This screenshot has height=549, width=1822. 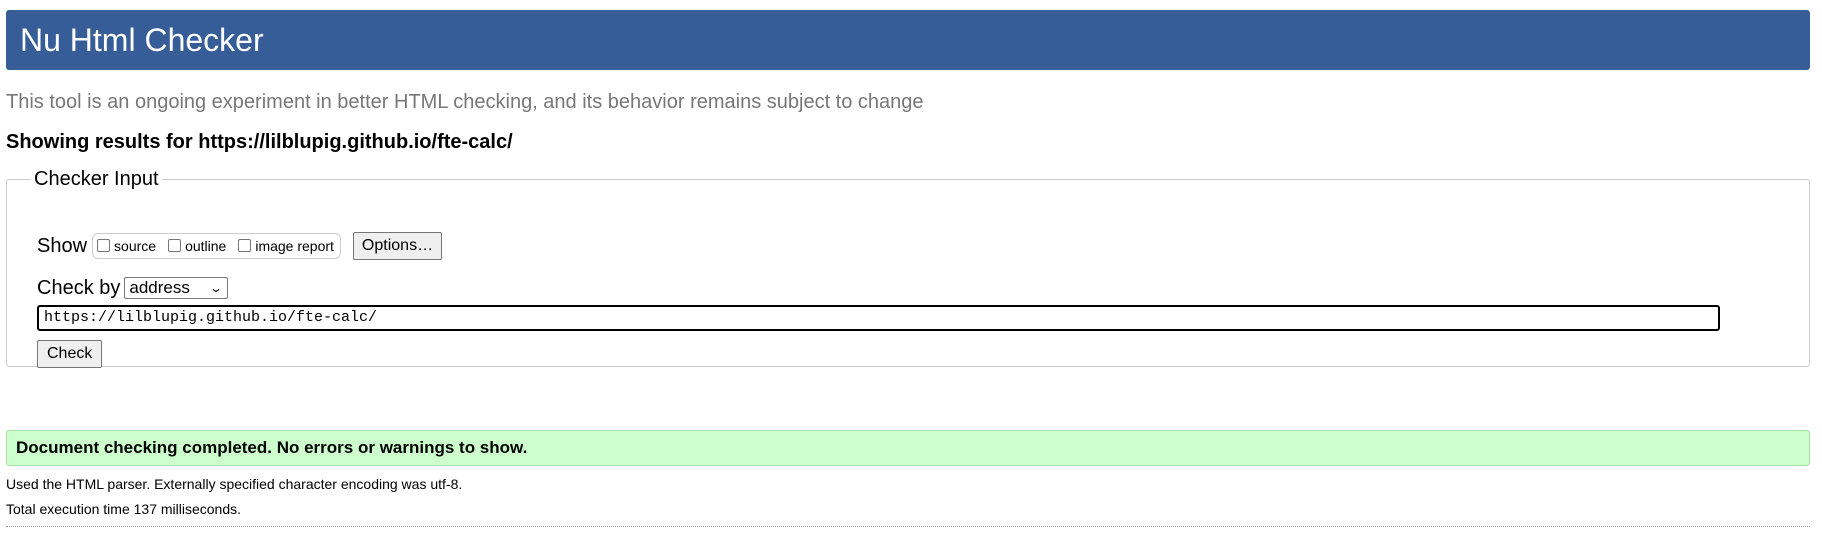 What do you see at coordinates (175, 245) in the screenshot?
I see `outline-checkbox` at bounding box center [175, 245].